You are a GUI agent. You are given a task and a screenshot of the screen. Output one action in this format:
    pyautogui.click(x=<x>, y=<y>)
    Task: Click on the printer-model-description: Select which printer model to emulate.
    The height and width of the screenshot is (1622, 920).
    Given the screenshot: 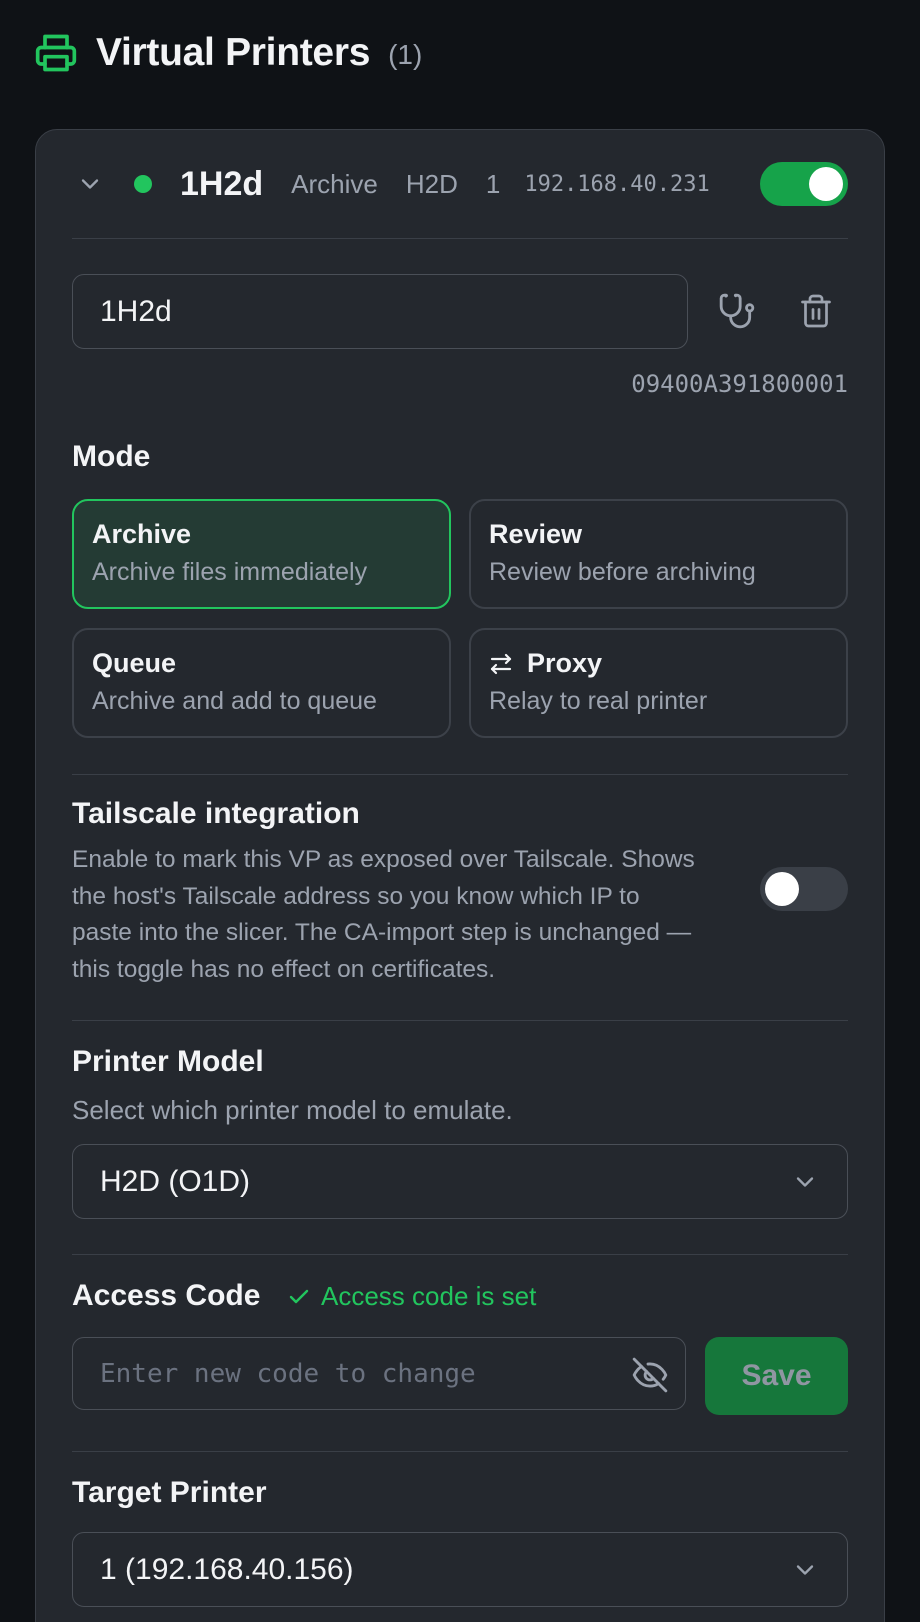 What is the action you would take?
    pyautogui.click(x=292, y=1110)
    